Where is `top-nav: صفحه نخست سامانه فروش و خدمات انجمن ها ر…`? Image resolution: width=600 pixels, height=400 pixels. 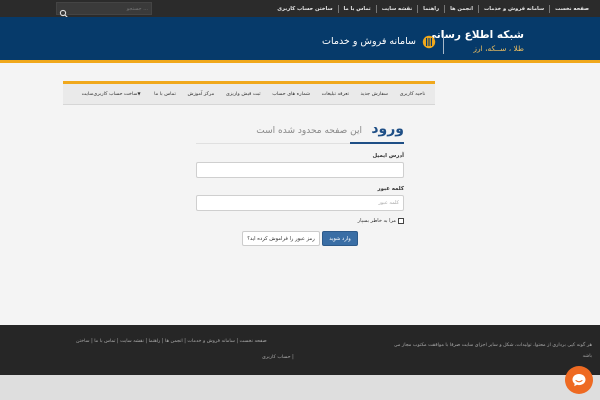 top-nav: صفحه نخست سامانه فروش و خدمات انجمن ها ر… is located at coordinates (433, 8).